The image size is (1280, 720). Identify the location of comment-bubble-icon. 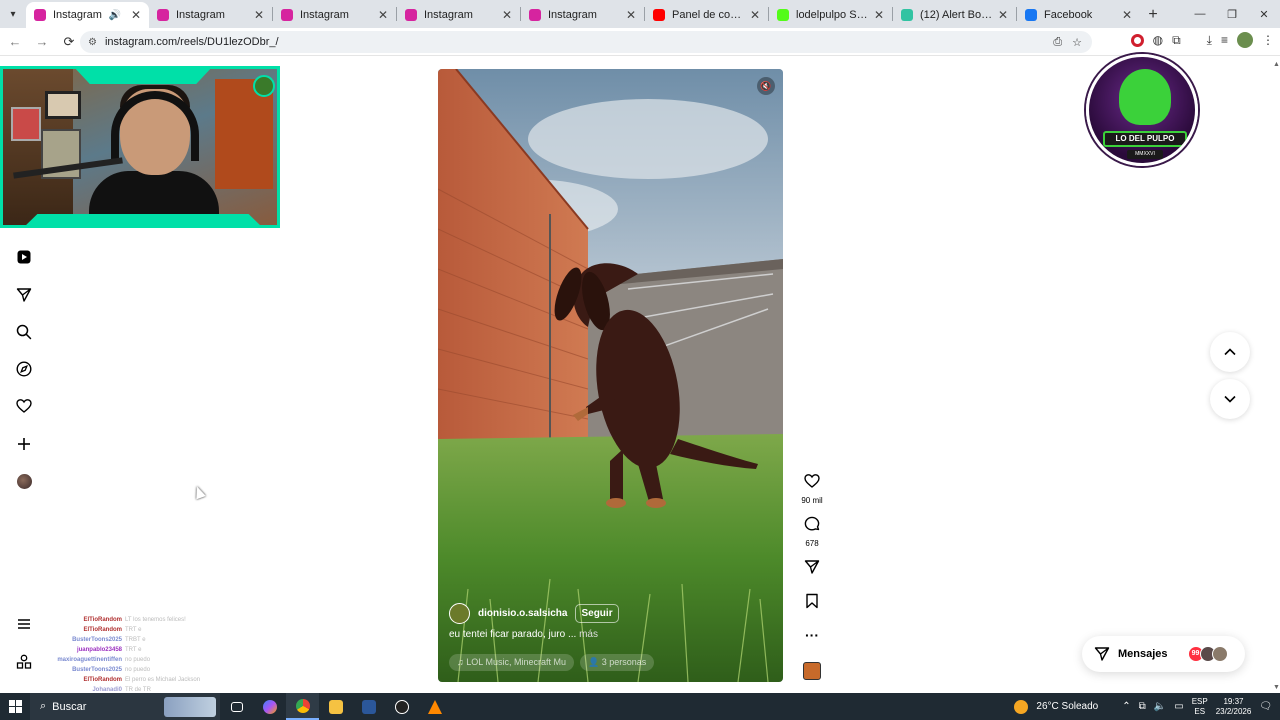
(812, 526).